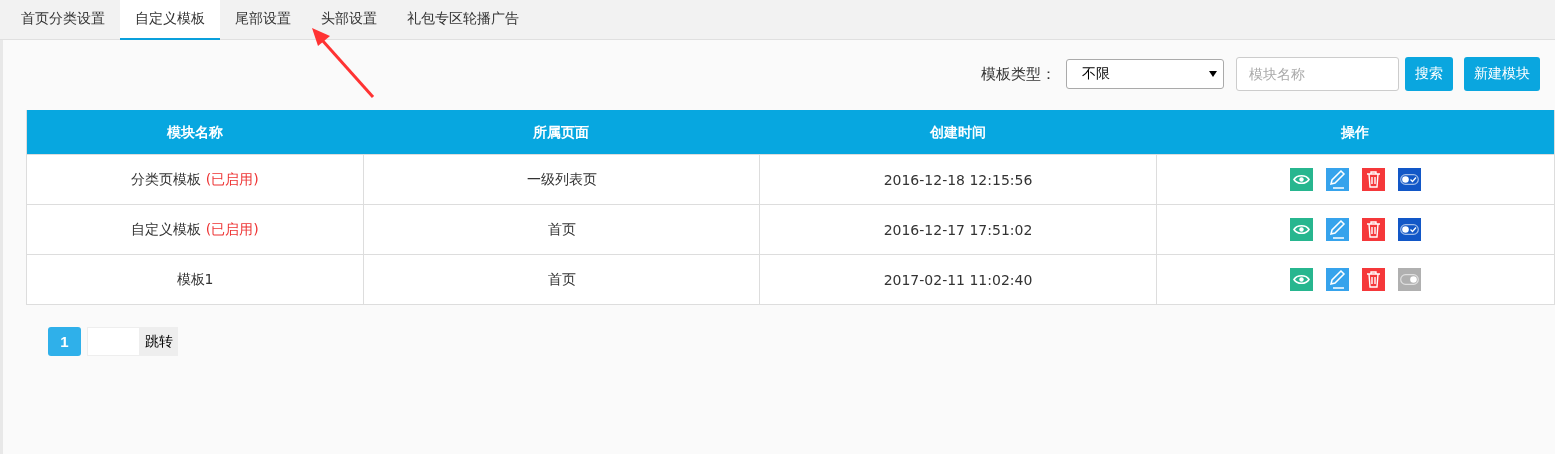 This screenshot has width=1555, height=454. Describe the element at coordinates (1317, 74) in the screenshot. I see `search-field: 模块名称` at that location.